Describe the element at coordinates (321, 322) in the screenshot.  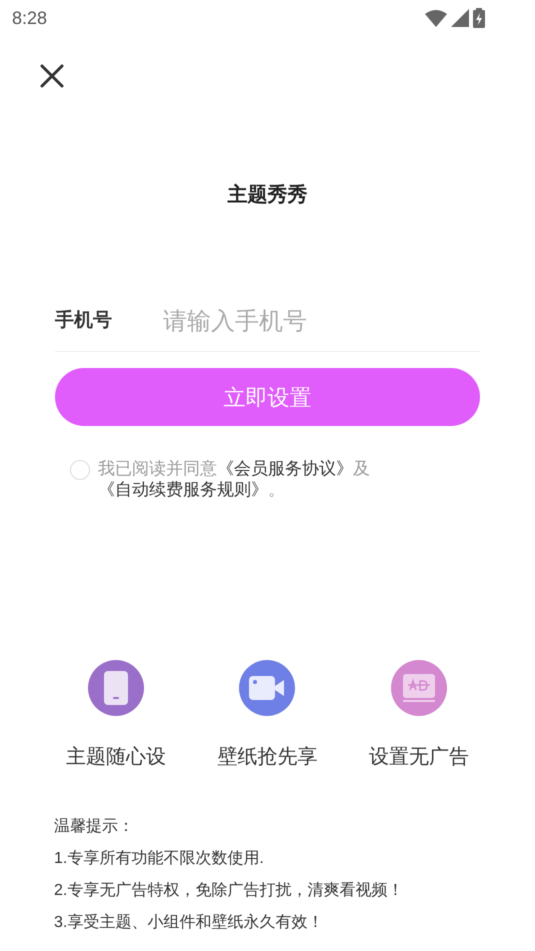
I see `phone-input-field: 请输入手机号` at that location.